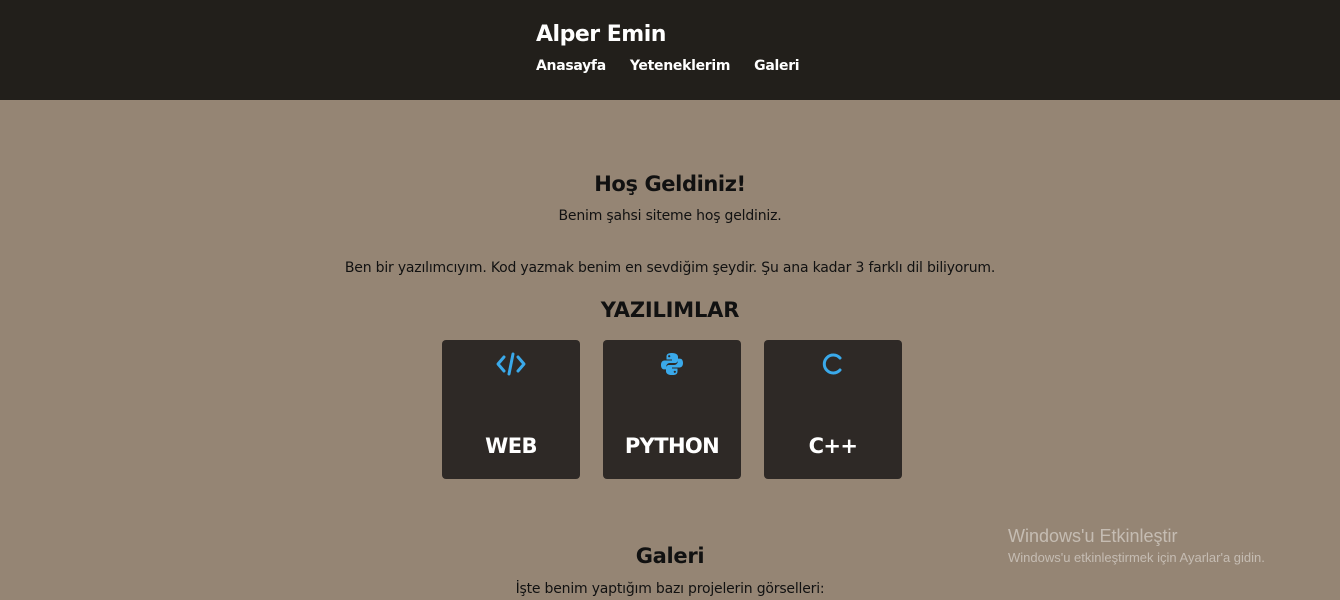  Describe the element at coordinates (670, 310) in the screenshot. I see `software-title: YAZILIMLAR` at that location.